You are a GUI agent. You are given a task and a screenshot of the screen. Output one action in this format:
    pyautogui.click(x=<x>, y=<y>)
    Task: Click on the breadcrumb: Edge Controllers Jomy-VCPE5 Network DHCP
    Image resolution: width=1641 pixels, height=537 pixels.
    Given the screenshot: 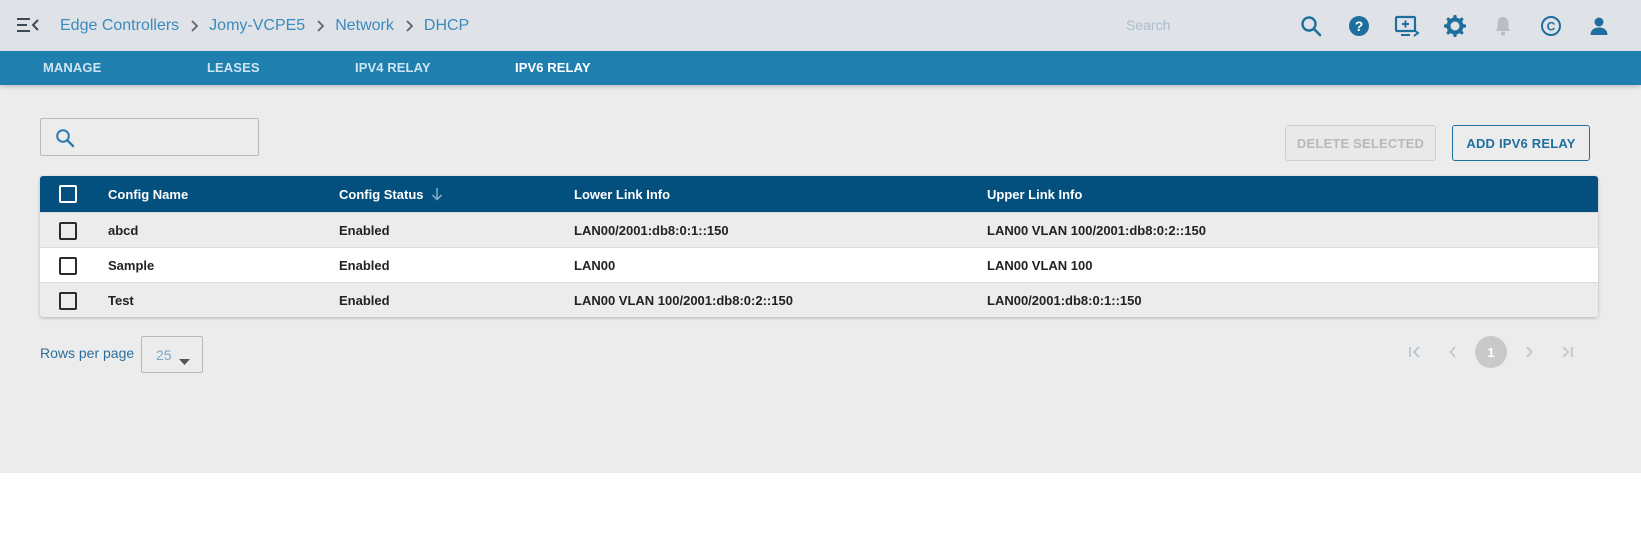 What is the action you would take?
    pyautogui.click(x=264, y=25)
    